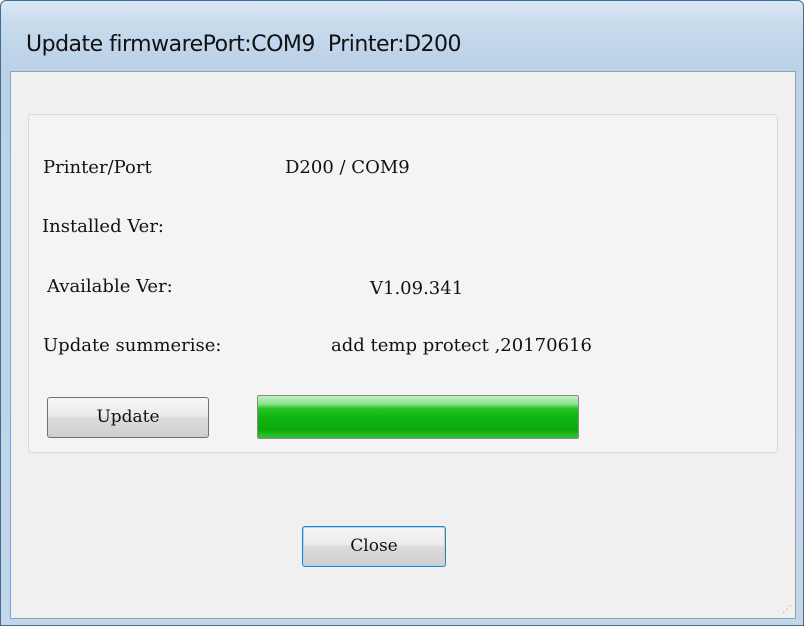 This screenshot has width=806, height=628. Describe the element at coordinates (374, 546) in the screenshot. I see `close-button: Close` at that location.